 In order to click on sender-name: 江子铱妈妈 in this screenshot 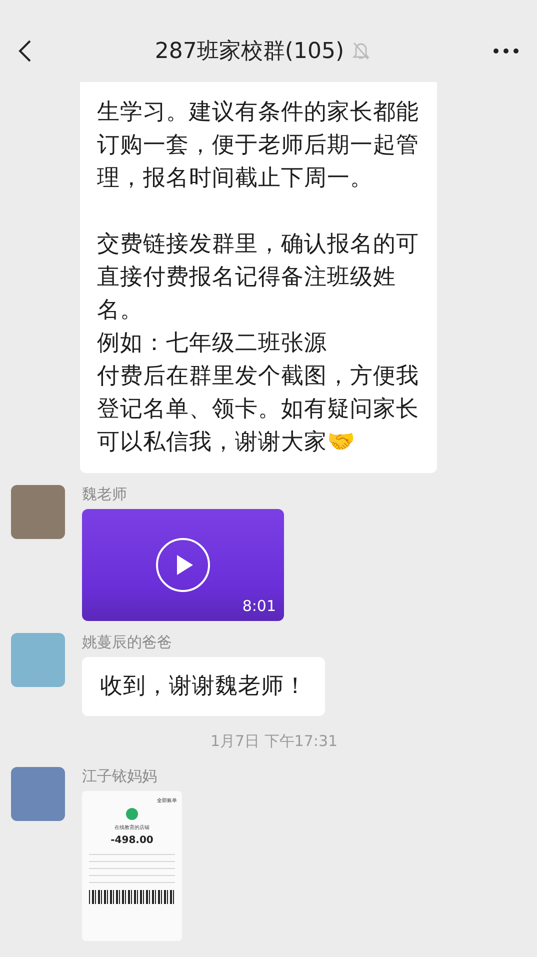, I will do `click(120, 776)`.